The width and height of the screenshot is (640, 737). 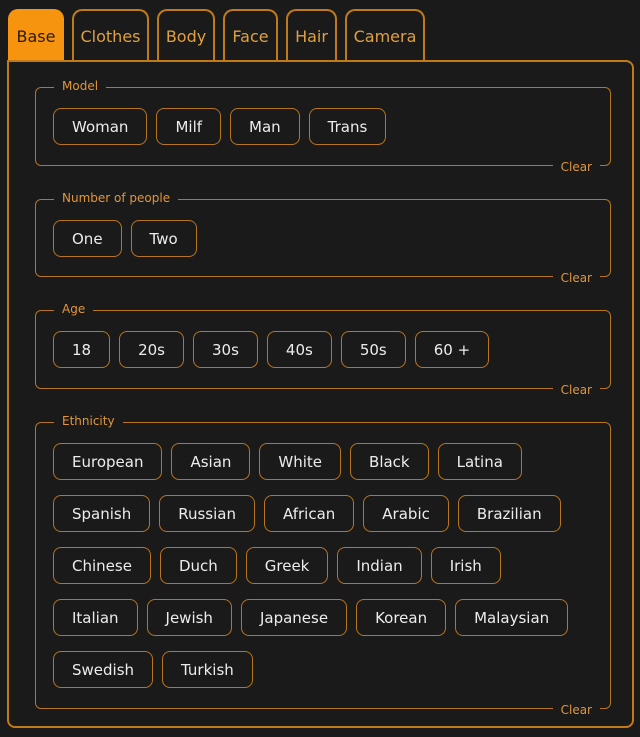 I want to click on age-section: Age 18 20s 30s 40s 50s 60 + Clear, so click(x=323, y=349).